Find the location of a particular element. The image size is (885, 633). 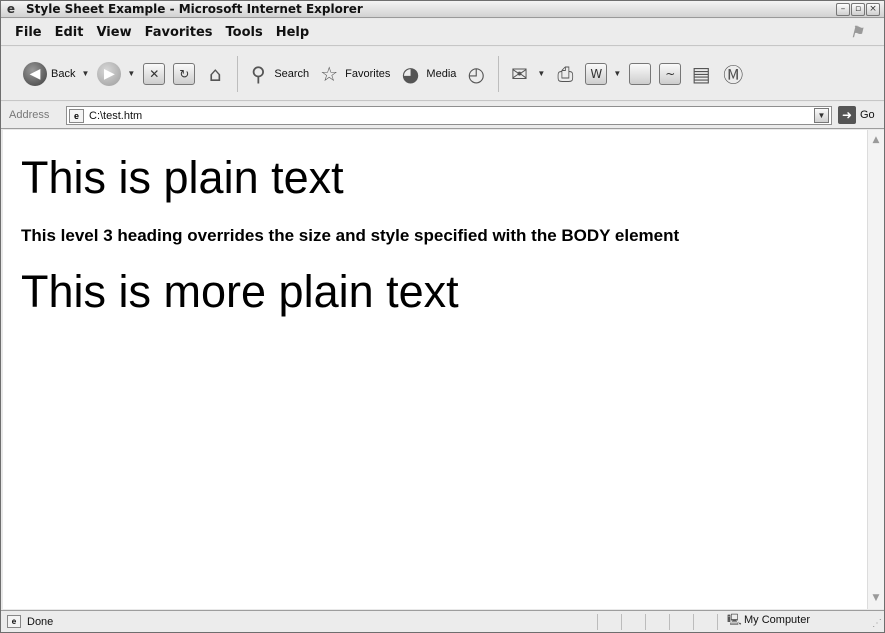

mail-dropdown-icon: ▼ is located at coordinates (541, 73).